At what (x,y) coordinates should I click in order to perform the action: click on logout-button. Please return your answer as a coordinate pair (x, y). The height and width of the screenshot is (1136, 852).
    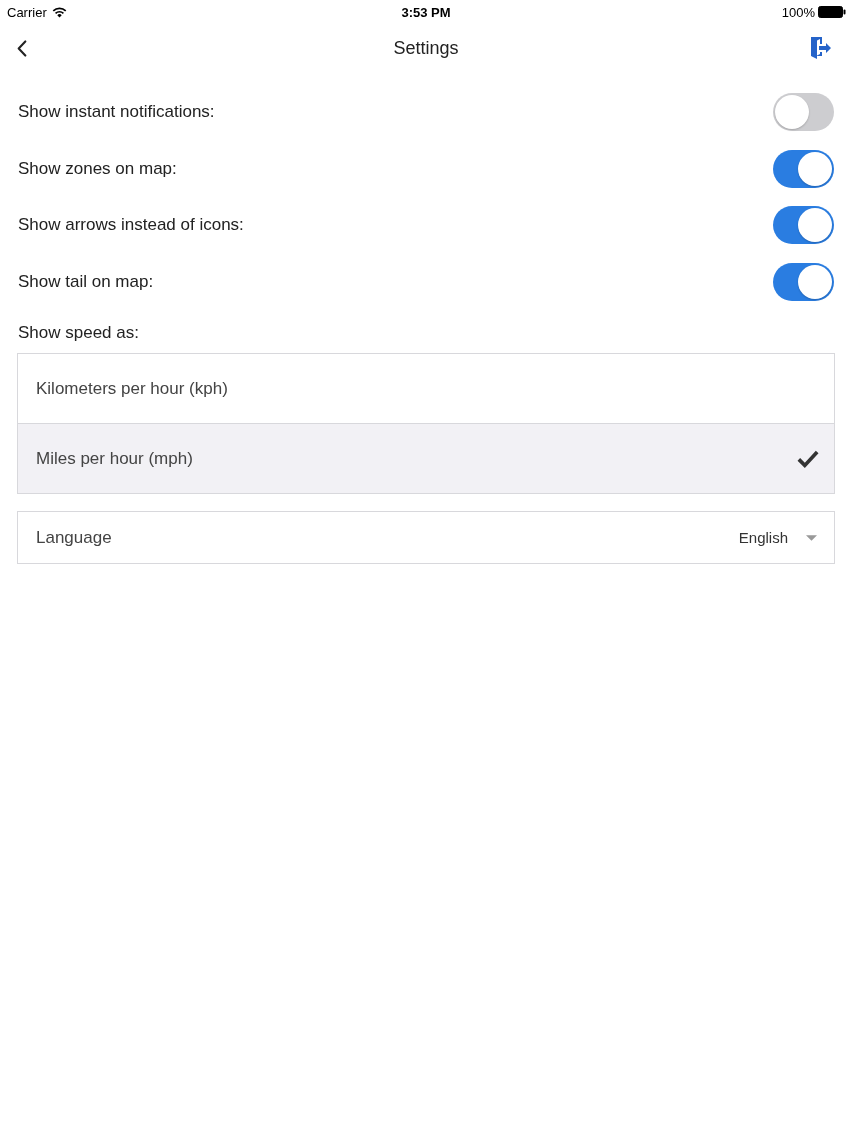
    Looking at the image, I should click on (821, 48).